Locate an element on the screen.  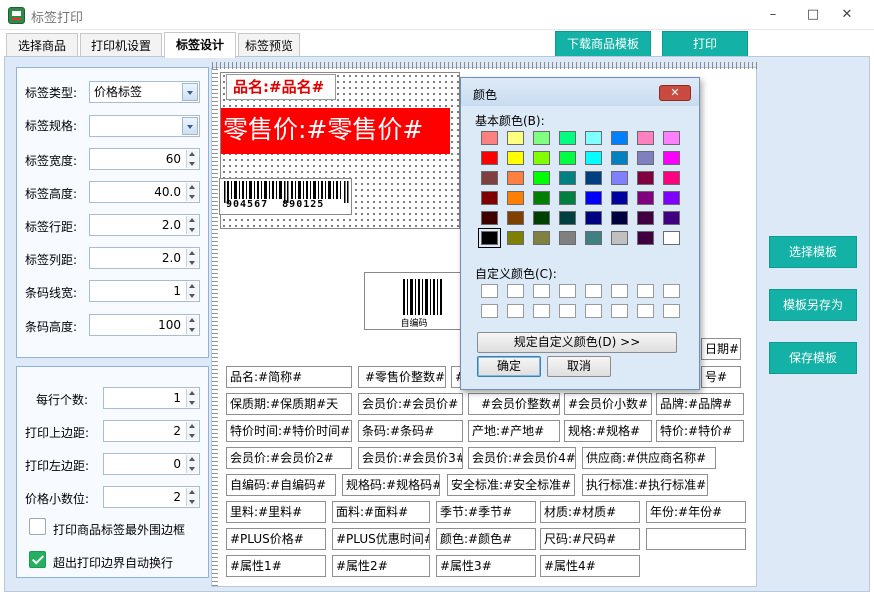
field-item: #属性4# is located at coordinates (590, 566).